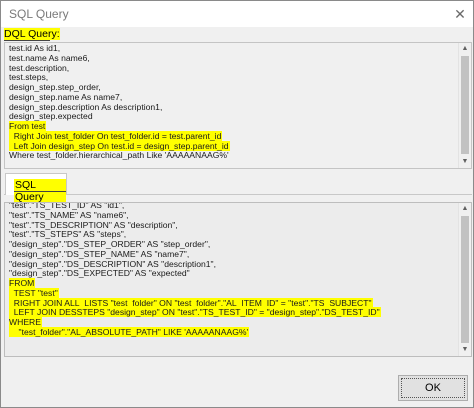  What do you see at coordinates (39, 67) in the screenshot?
I see `code-line-text: test.description,` at bounding box center [39, 67].